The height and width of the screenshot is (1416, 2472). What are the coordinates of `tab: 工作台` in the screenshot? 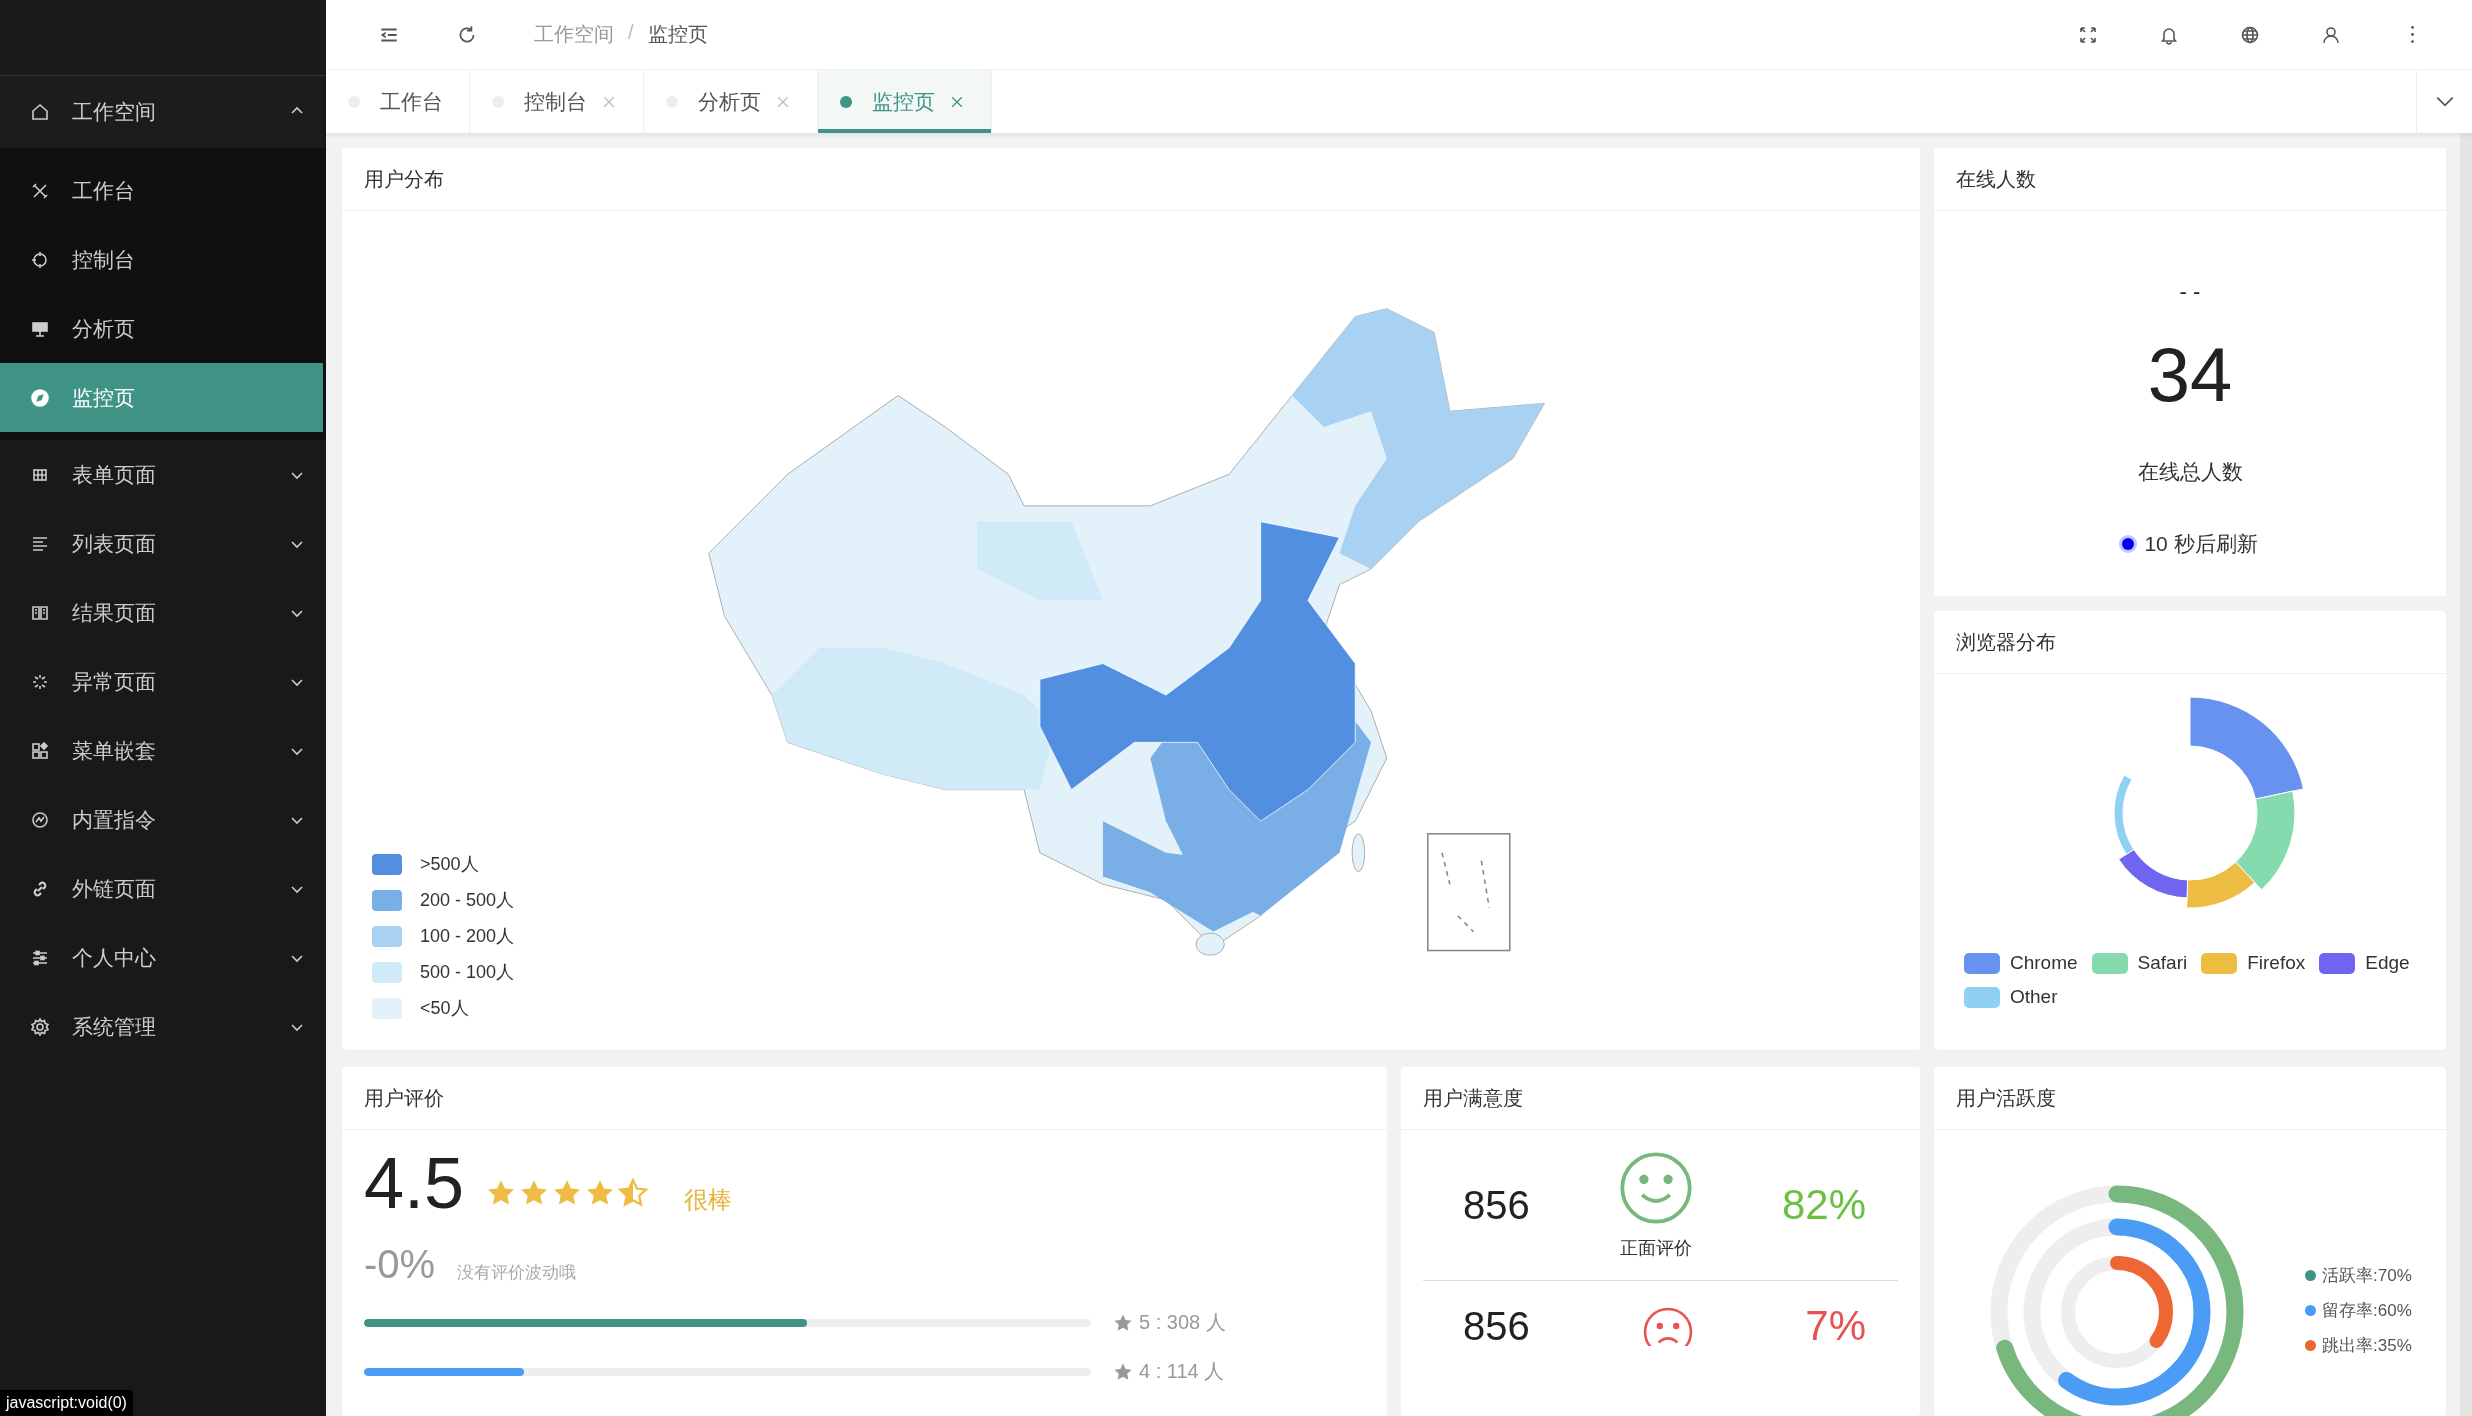 It's located at (398, 101).